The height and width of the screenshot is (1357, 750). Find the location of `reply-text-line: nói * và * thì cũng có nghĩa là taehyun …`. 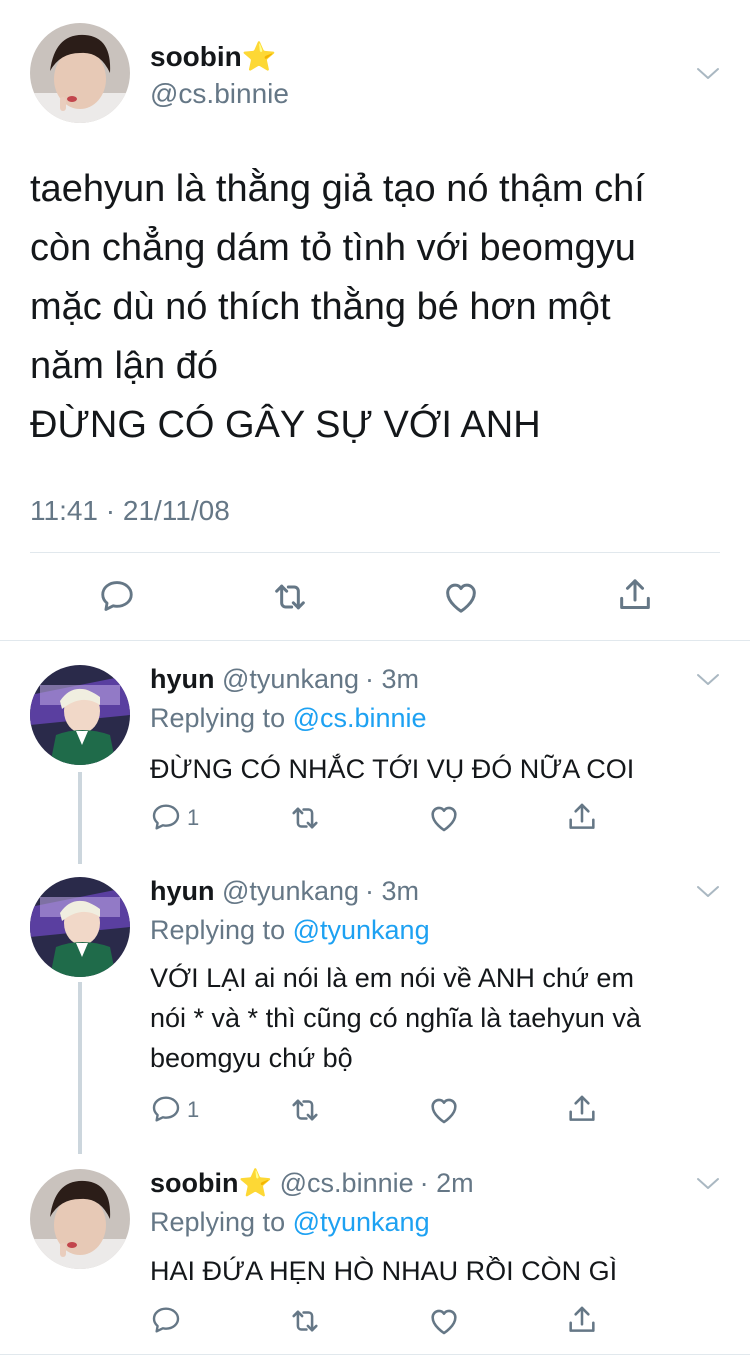

reply-text-line: nói * và * thì cũng có nghĩa là taehyun … is located at coordinates (395, 1018).